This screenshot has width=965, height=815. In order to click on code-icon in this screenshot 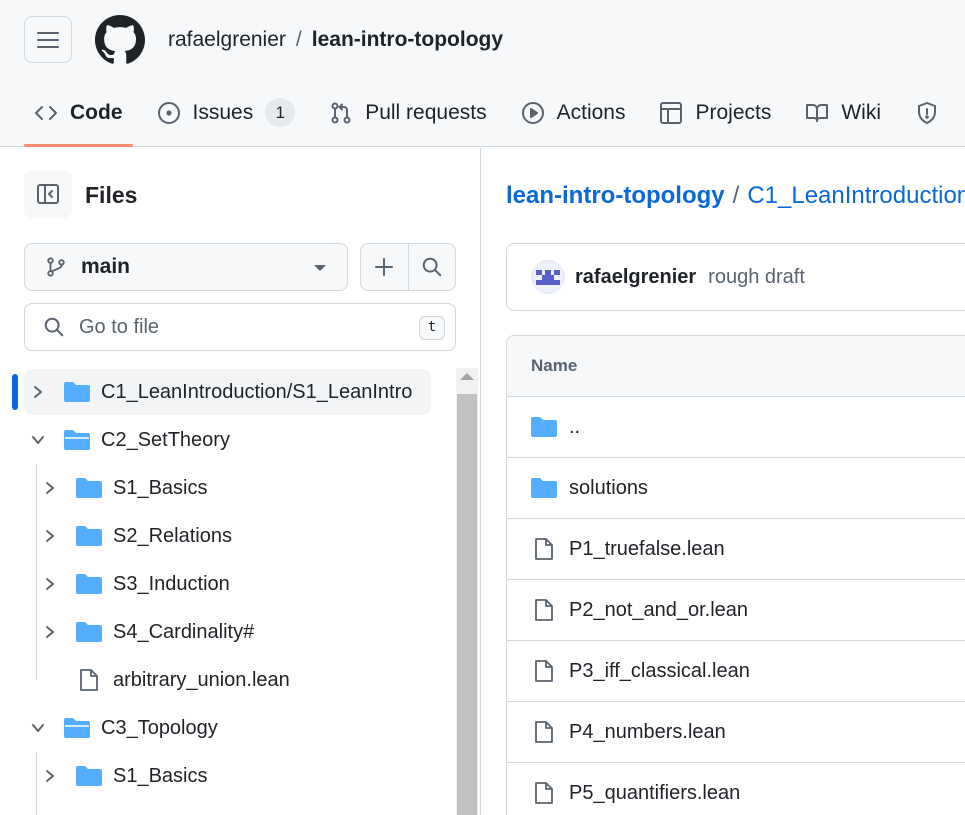, I will do `click(46, 112)`.